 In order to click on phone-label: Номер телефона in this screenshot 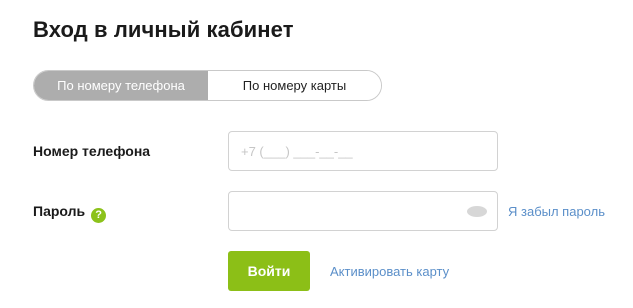, I will do `click(92, 151)`.